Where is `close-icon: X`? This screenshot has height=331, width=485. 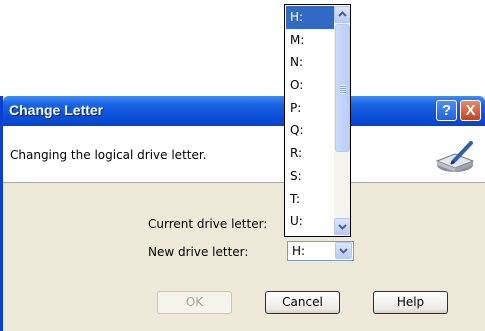
close-icon: X is located at coordinates (470, 110).